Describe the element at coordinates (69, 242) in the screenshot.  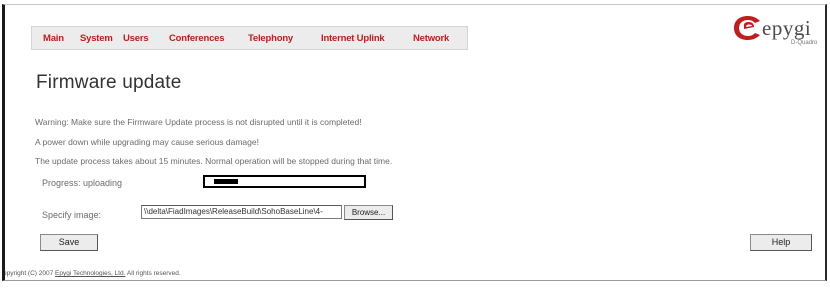
I see `save-button: Save` at that location.